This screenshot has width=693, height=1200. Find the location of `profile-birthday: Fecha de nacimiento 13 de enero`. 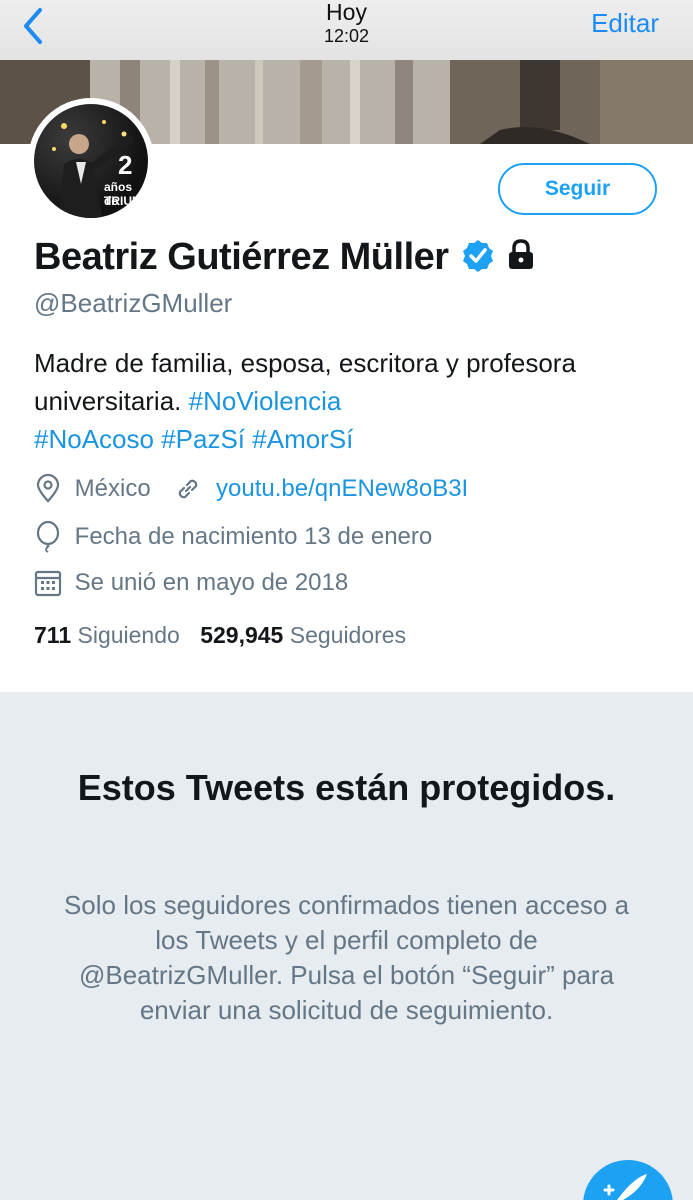

profile-birthday: Fecha de nacimiento 13 de enero is located at coordinates (253, 536).